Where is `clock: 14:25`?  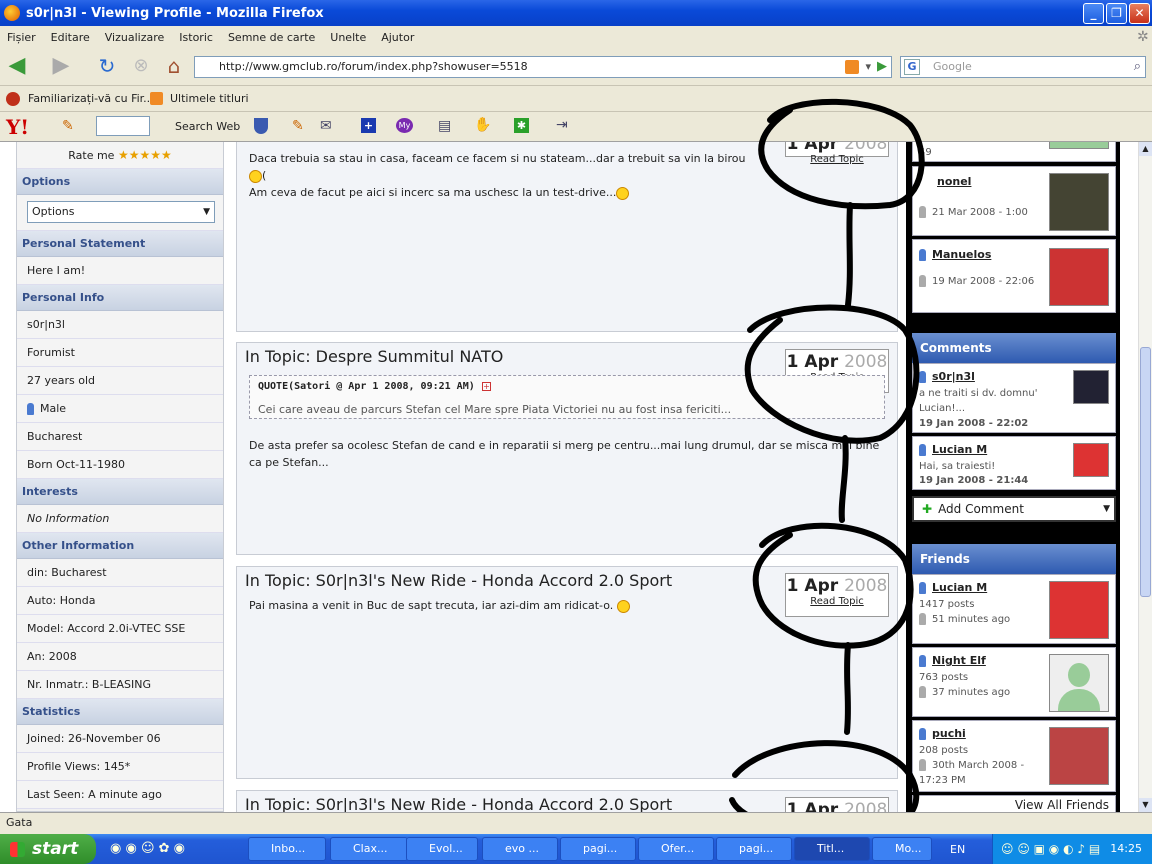
clock: 14:25 is located at coordinates (1126, 848).